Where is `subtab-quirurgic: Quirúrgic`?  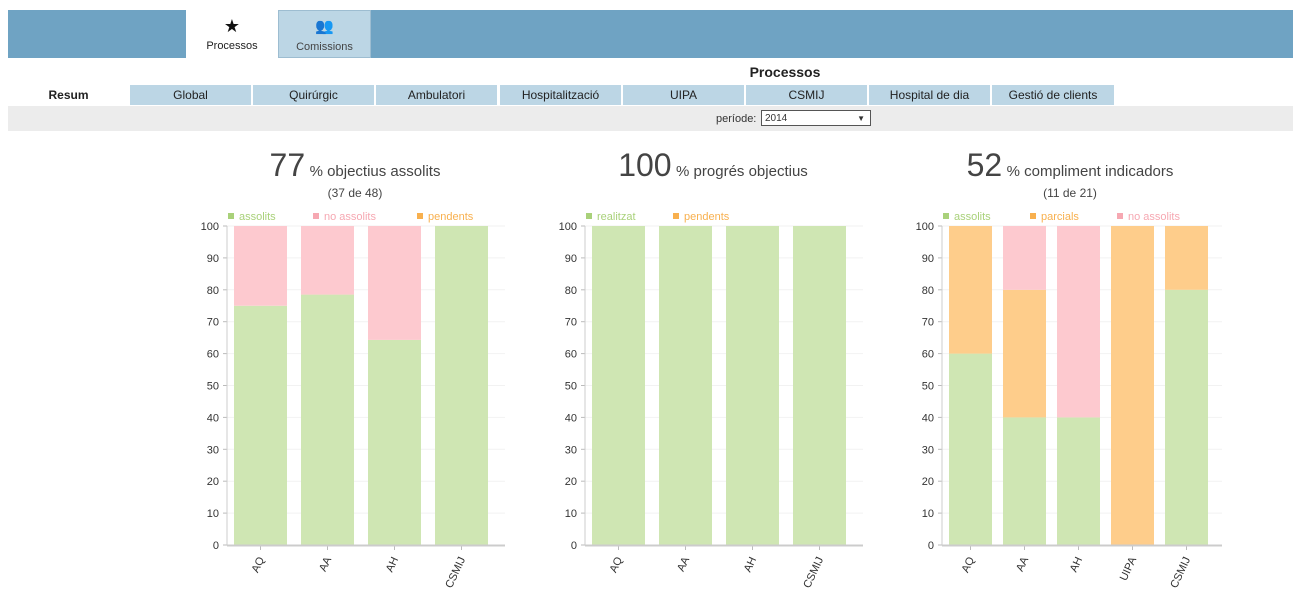 subtab-quirurgic: Quirúrgic is located at coordinates (313, 95).